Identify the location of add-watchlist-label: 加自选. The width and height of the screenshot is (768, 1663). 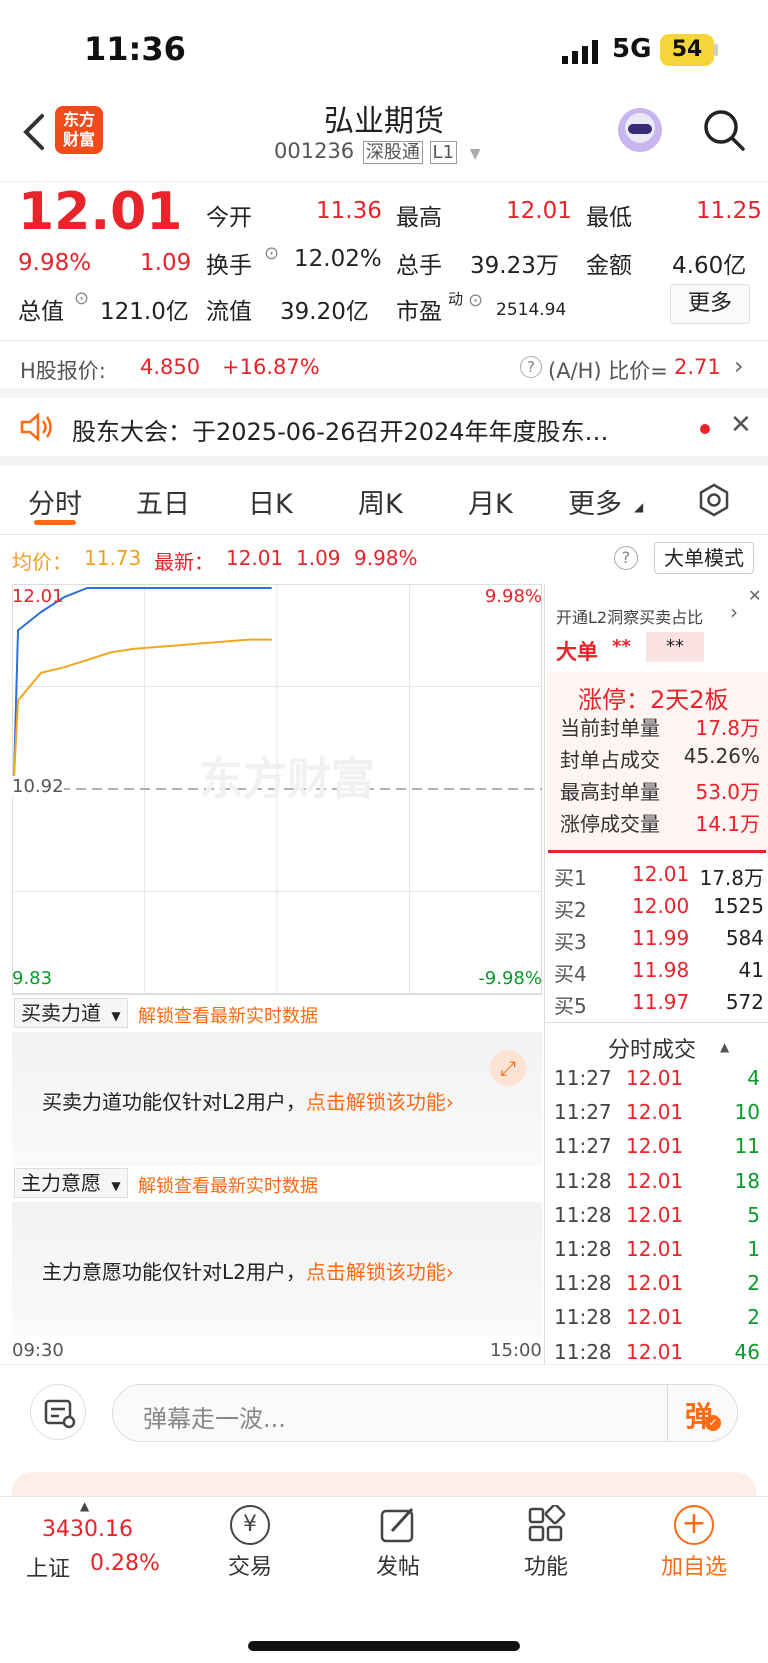
(693, 1567).